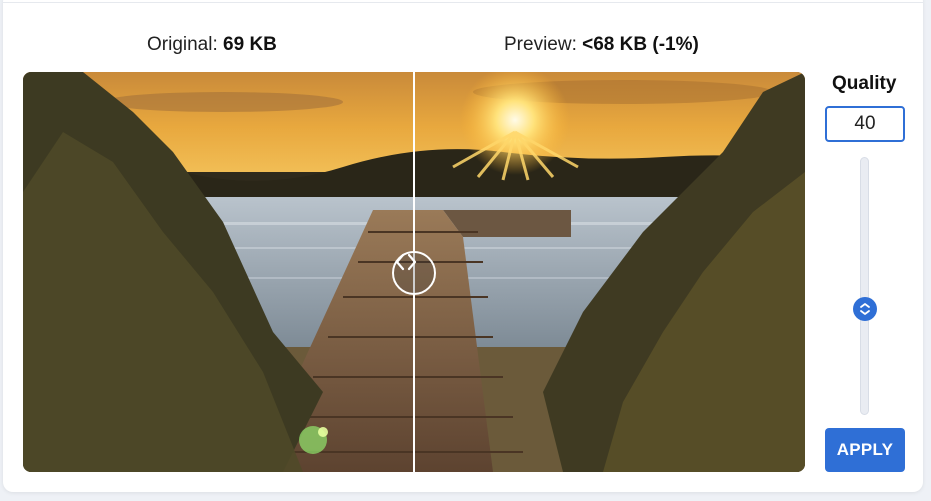  Describe the element at coordinates (406, 262) in the screenshot. I see `chevron-left-right-icon` at that location.